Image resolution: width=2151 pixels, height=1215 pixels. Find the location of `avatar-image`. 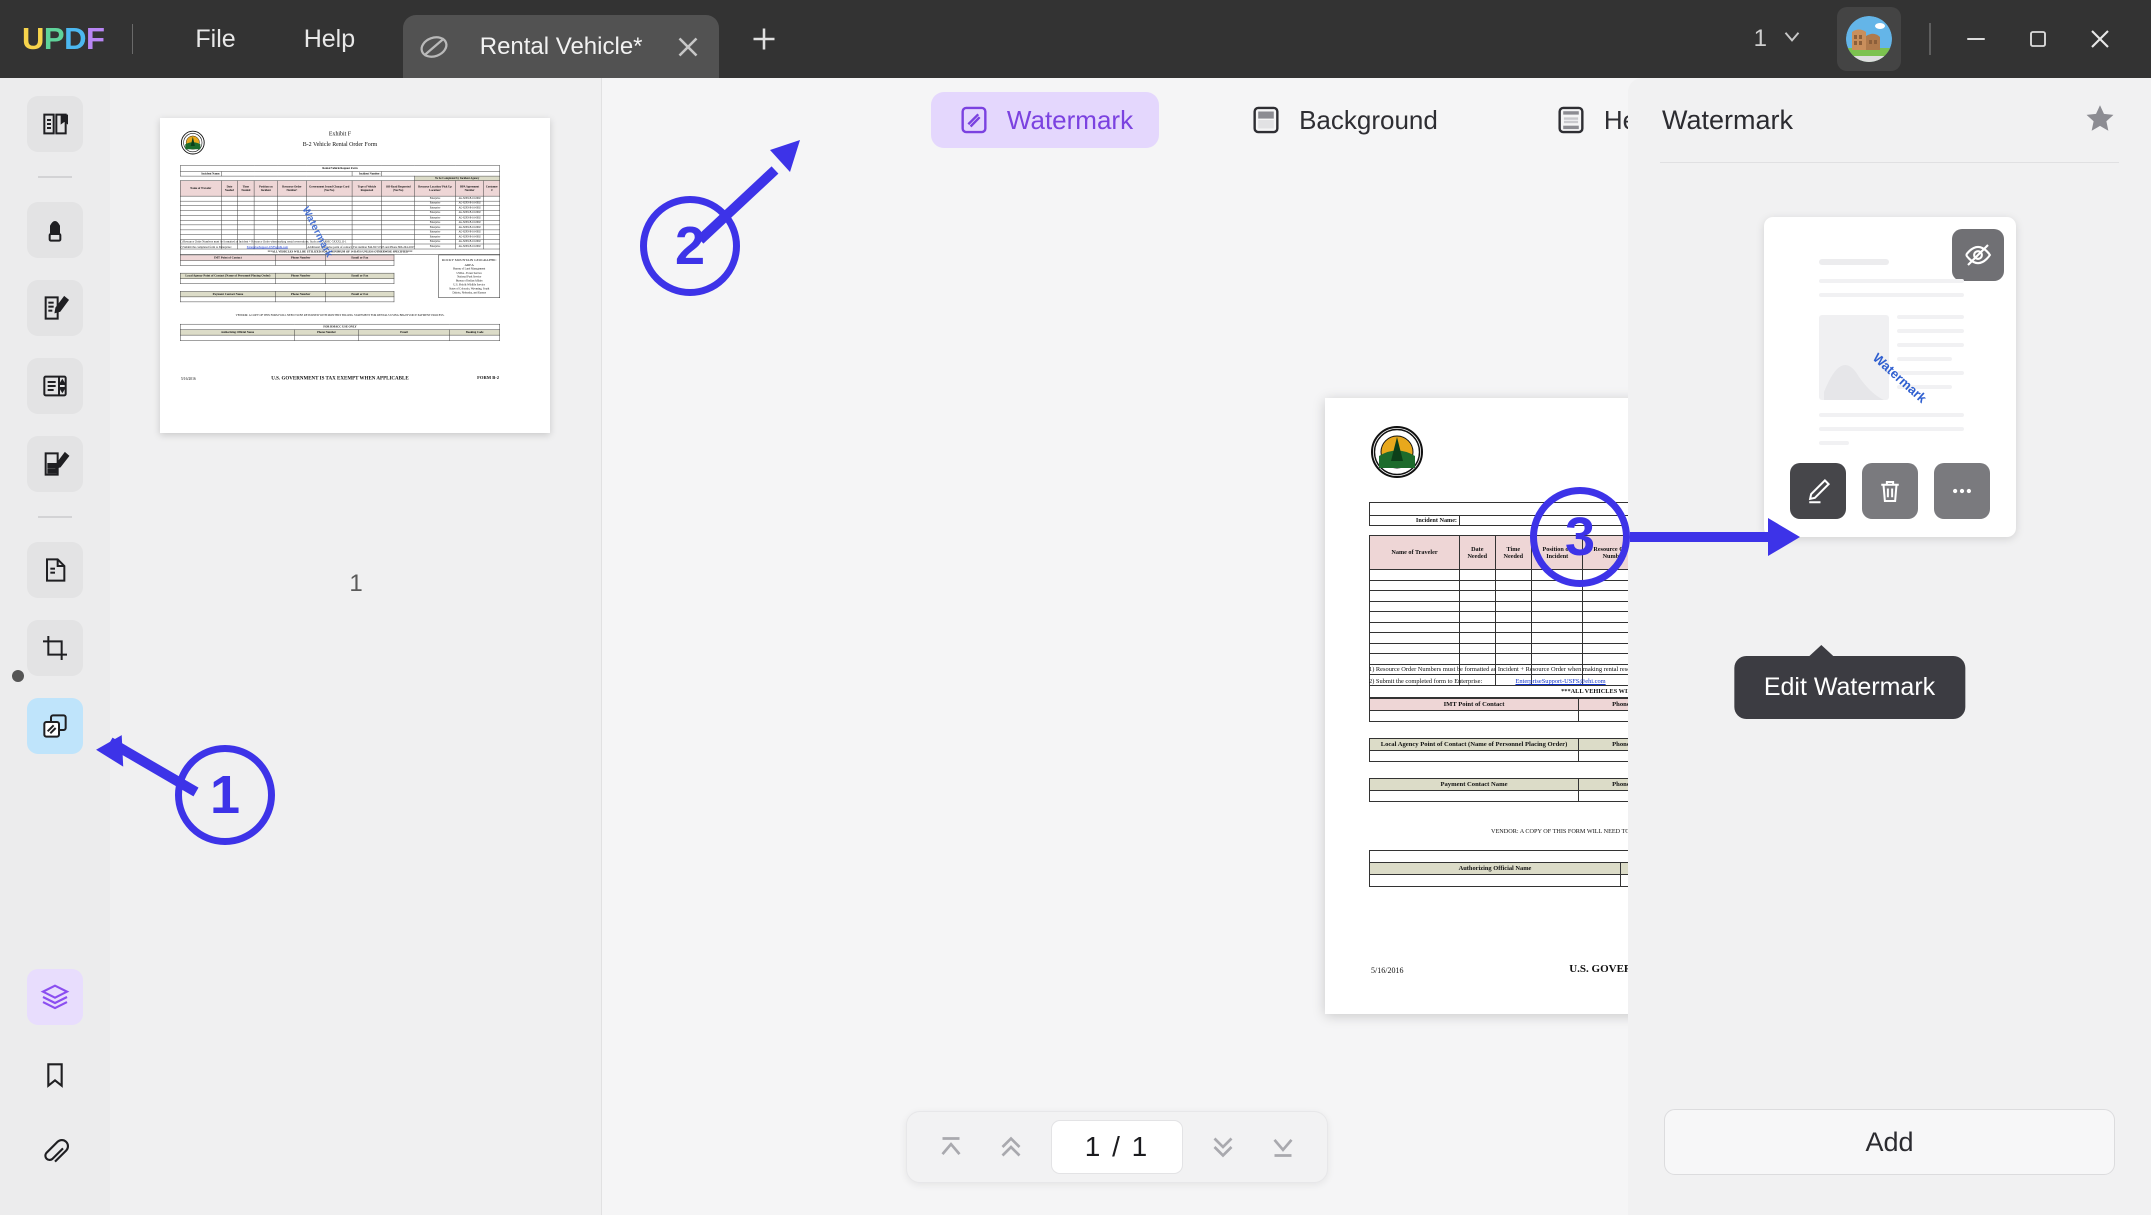

avatar-image is located at coordinates (1869, 39).